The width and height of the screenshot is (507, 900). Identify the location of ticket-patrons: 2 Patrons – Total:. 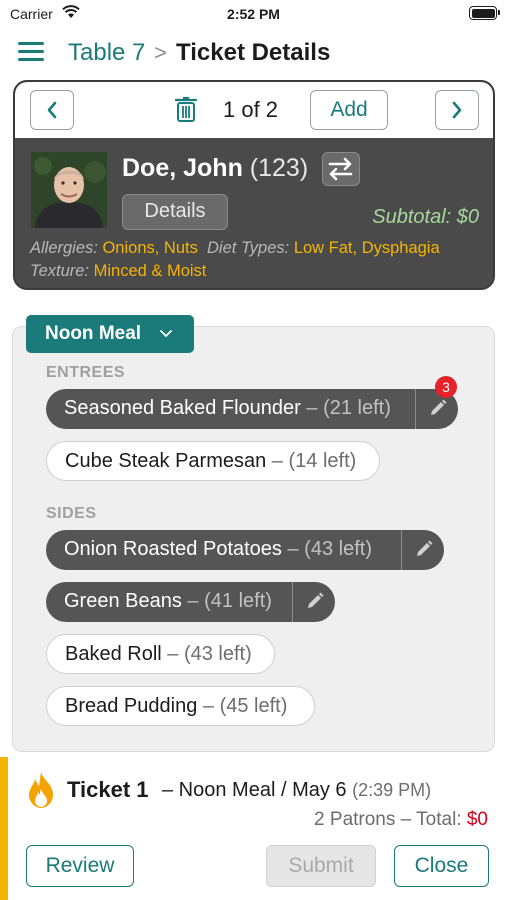
(388, 819).